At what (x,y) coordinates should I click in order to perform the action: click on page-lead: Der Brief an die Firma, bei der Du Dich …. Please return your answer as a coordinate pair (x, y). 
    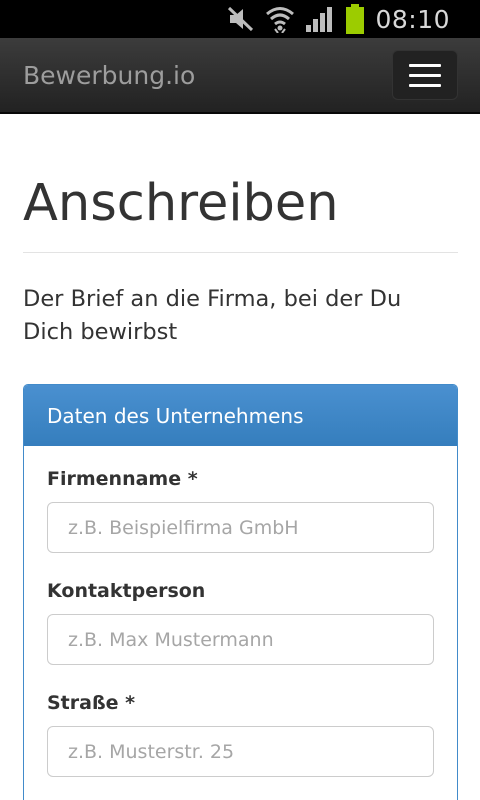
    Looking at the image, I should click on (212, 315).